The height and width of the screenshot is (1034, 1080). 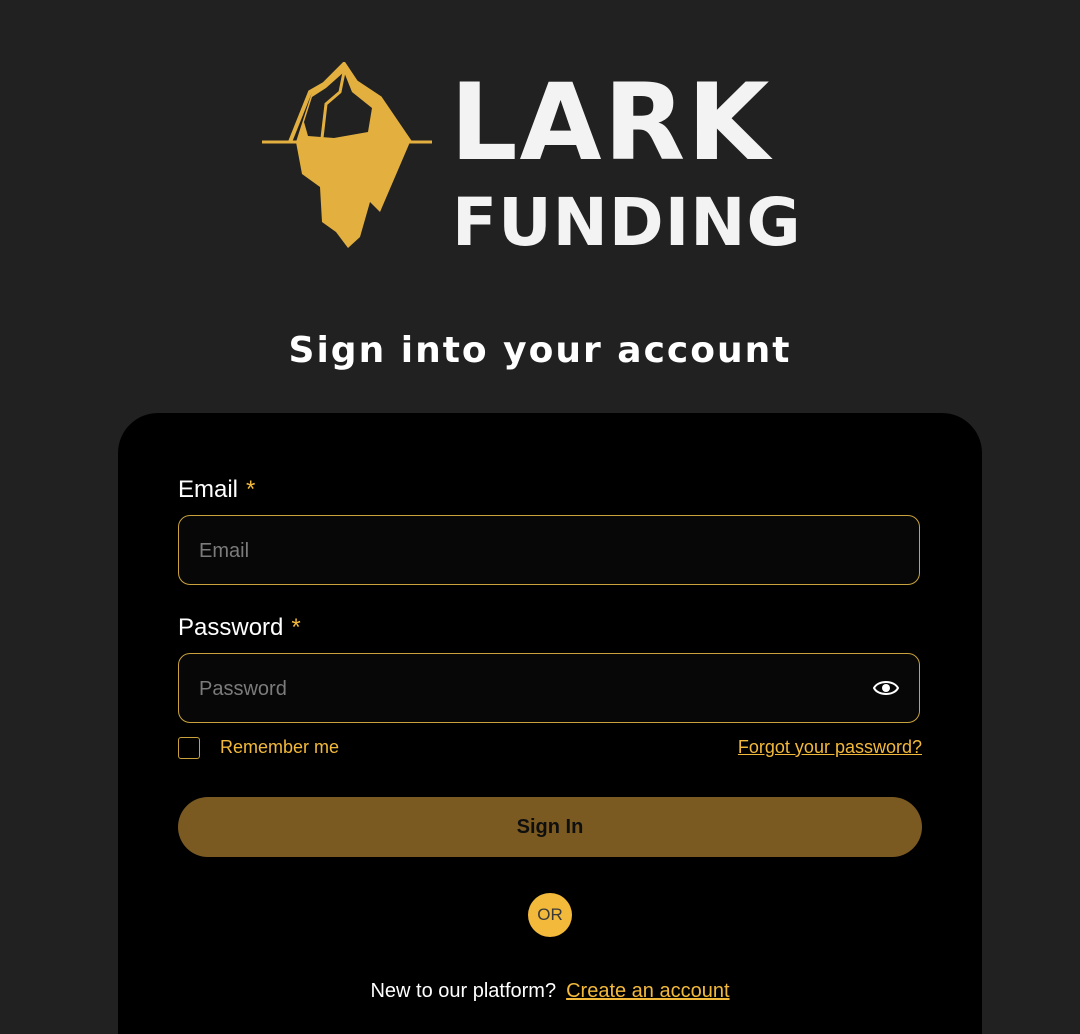 I want to click on email-field-box, so click(x=549, y=550).